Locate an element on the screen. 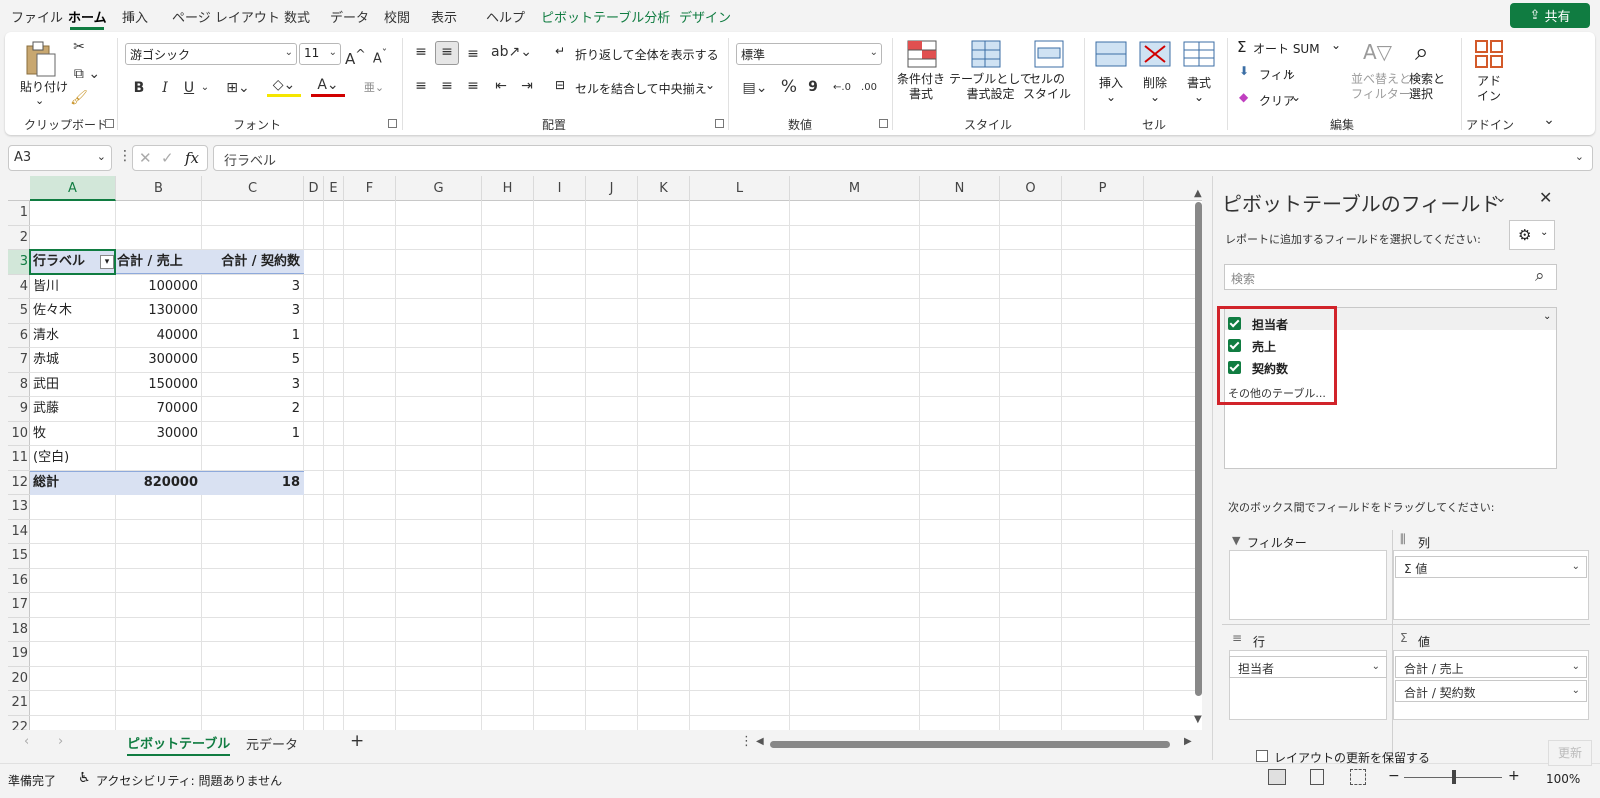 The height and width of the screenshot is (798, 1600). update-button: 更新 is located at coordinates (1570, 753).